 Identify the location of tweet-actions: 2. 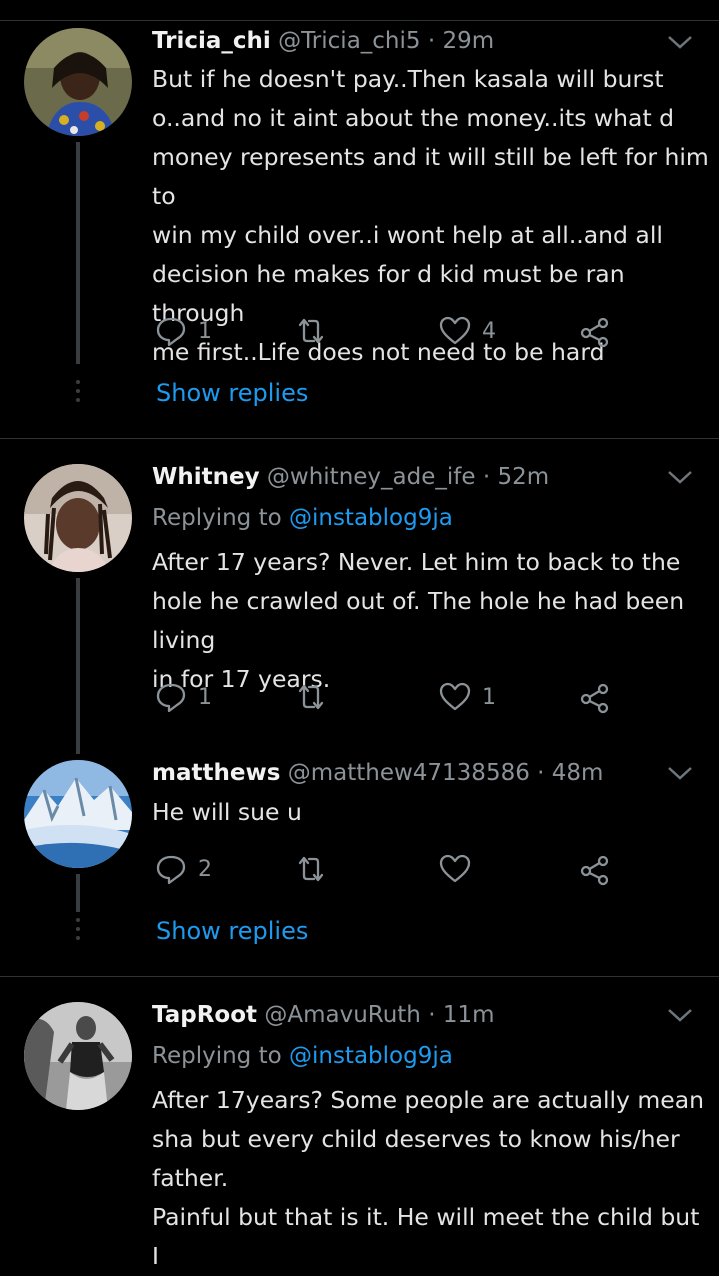
(412, 869).